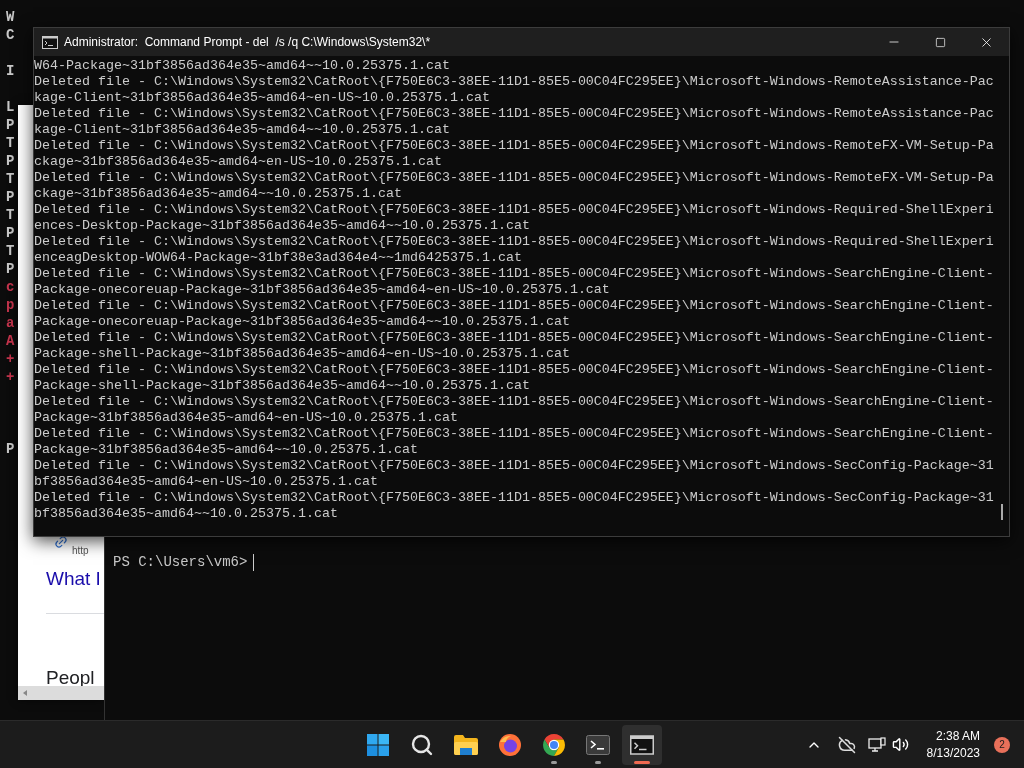 The width and height of the screenshot is (1024, 768). I want to click on window-title: Administrator: Command Prompt - del /s /q C:\Windows\System32\*, so click(247, 42).